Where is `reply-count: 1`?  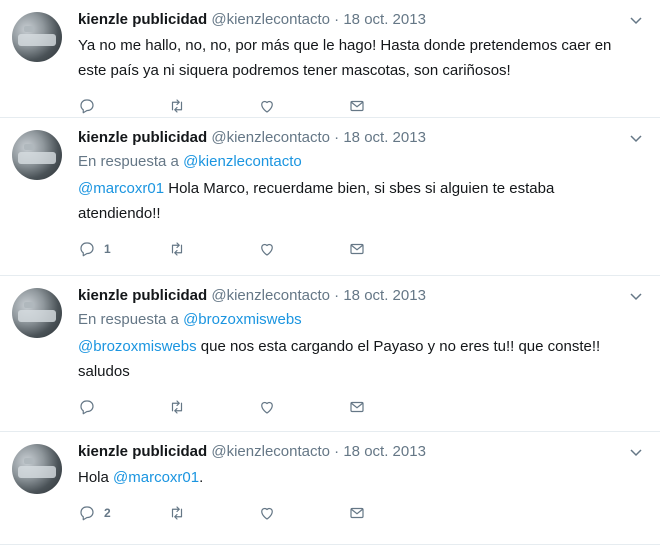
reply-count: 1 is located at coordinates (107, 249).